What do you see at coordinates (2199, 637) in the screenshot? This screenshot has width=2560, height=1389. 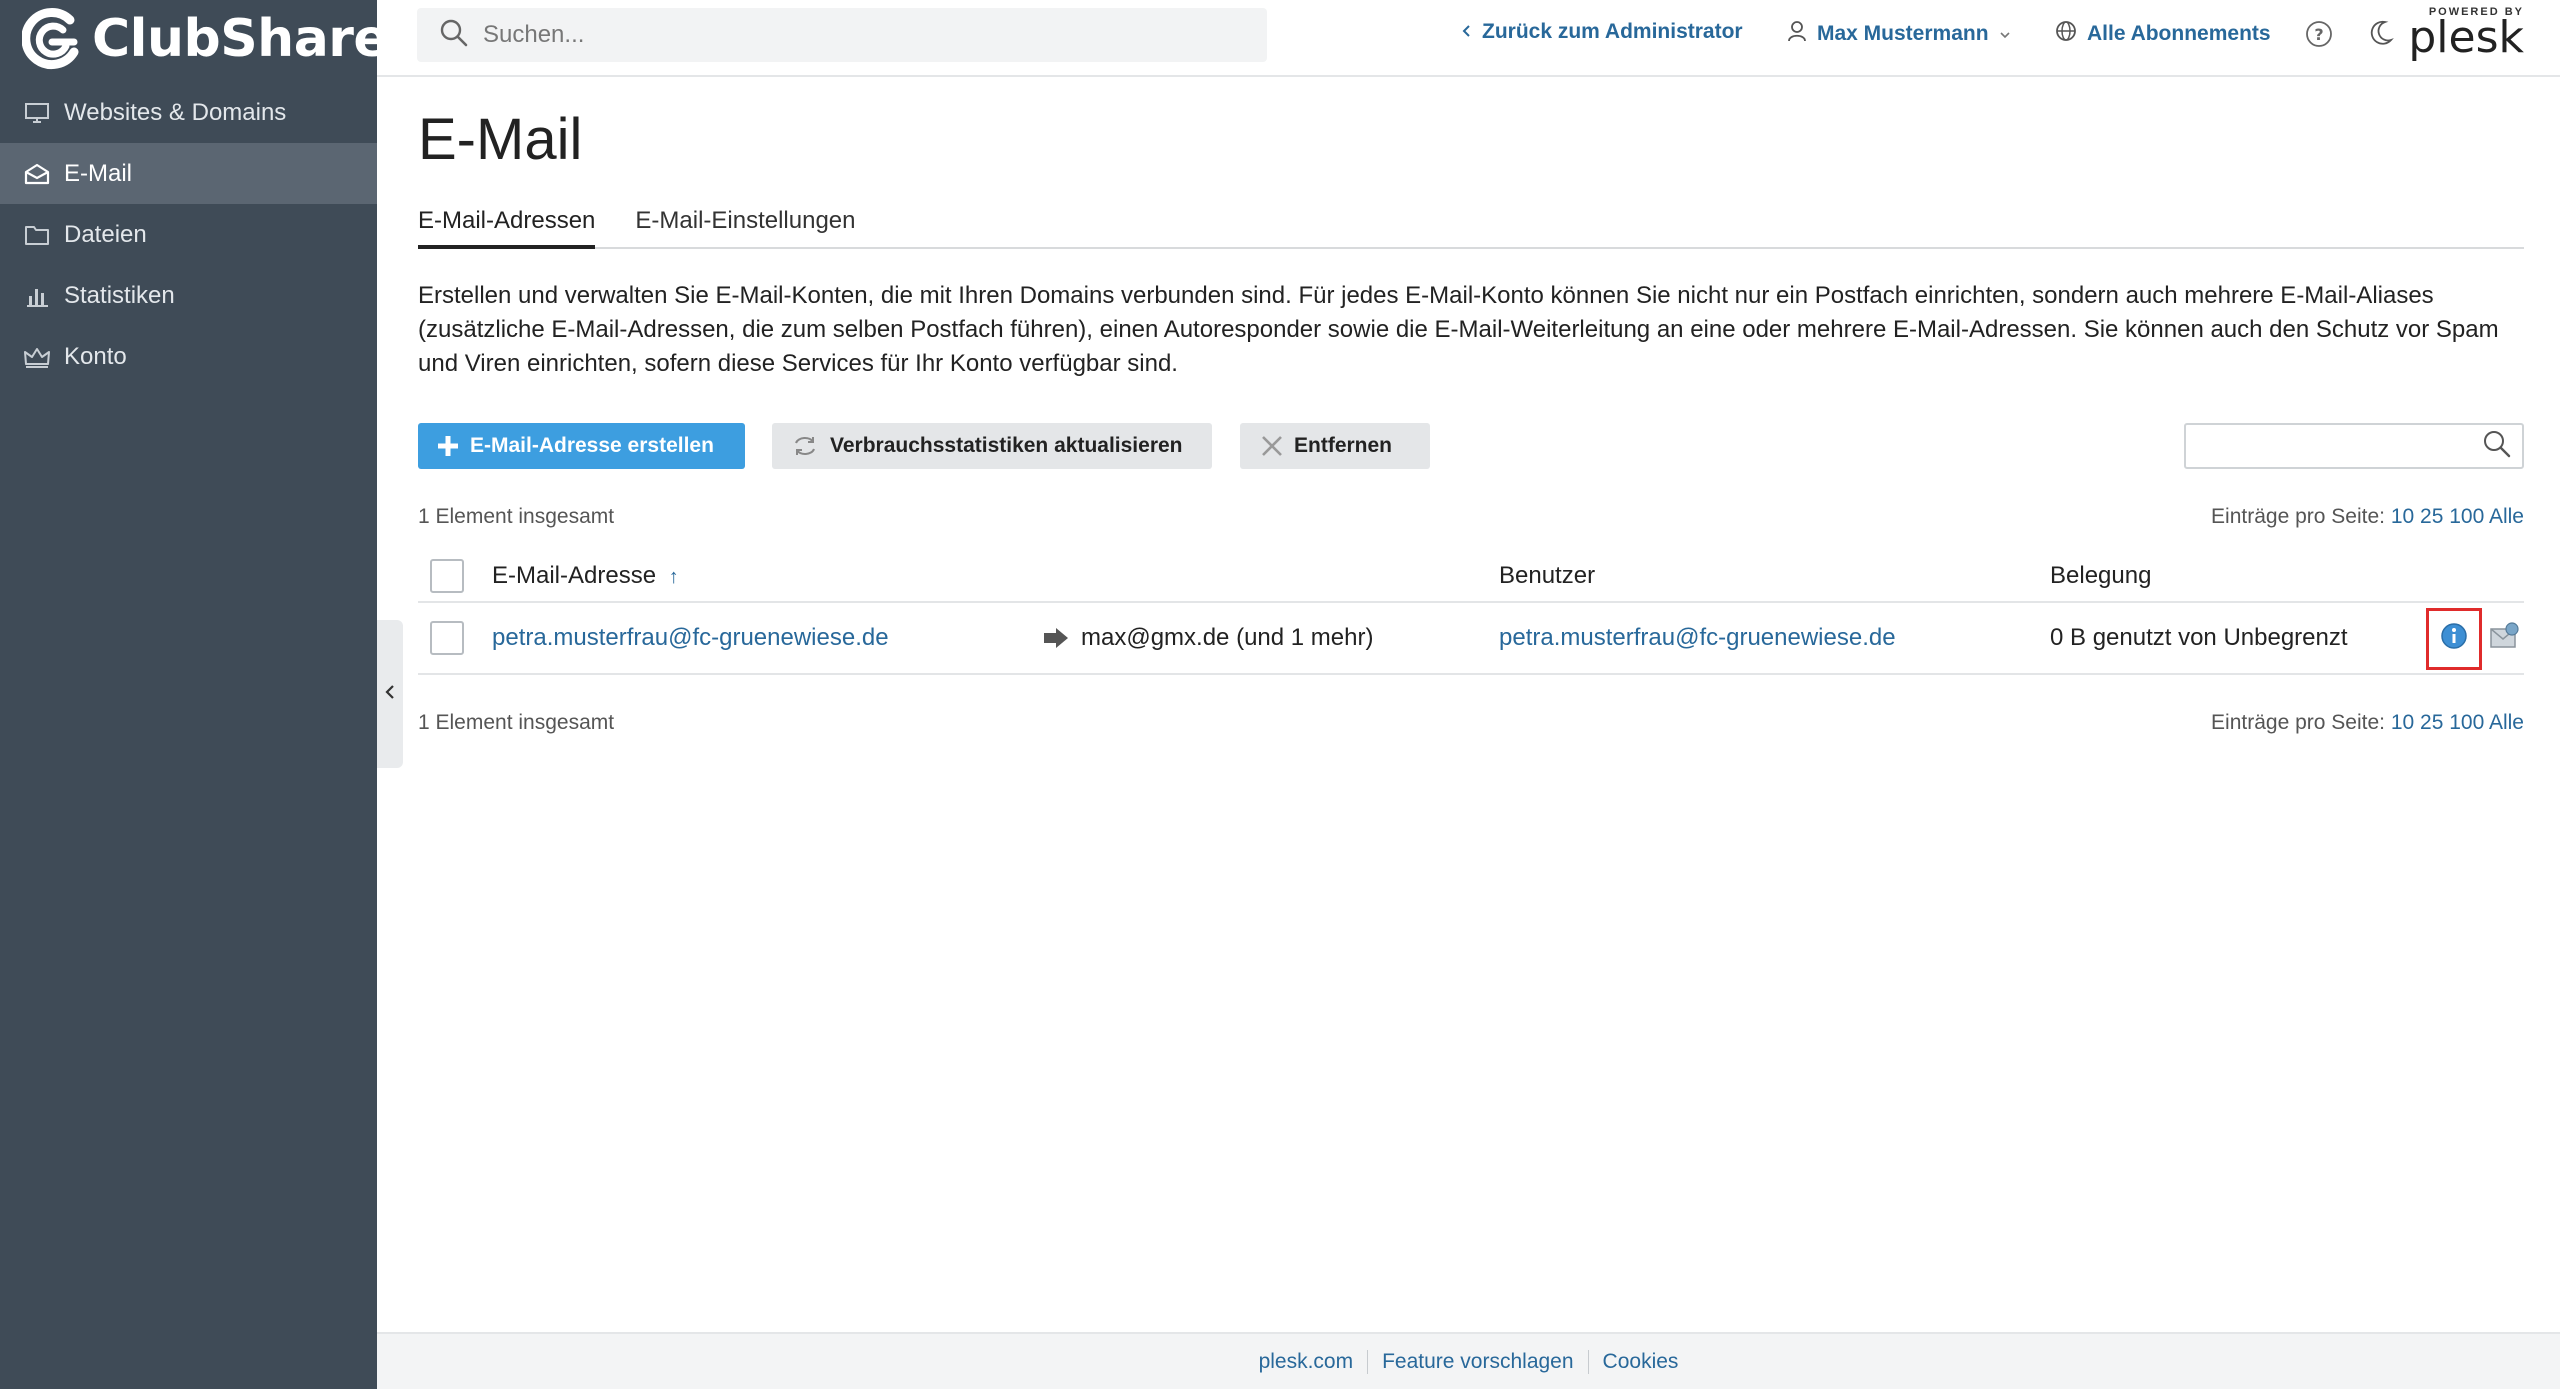 I see `mailbox-usage: 0 B genutzt von Unbegrenzt` at bounding box center [2199, 637].